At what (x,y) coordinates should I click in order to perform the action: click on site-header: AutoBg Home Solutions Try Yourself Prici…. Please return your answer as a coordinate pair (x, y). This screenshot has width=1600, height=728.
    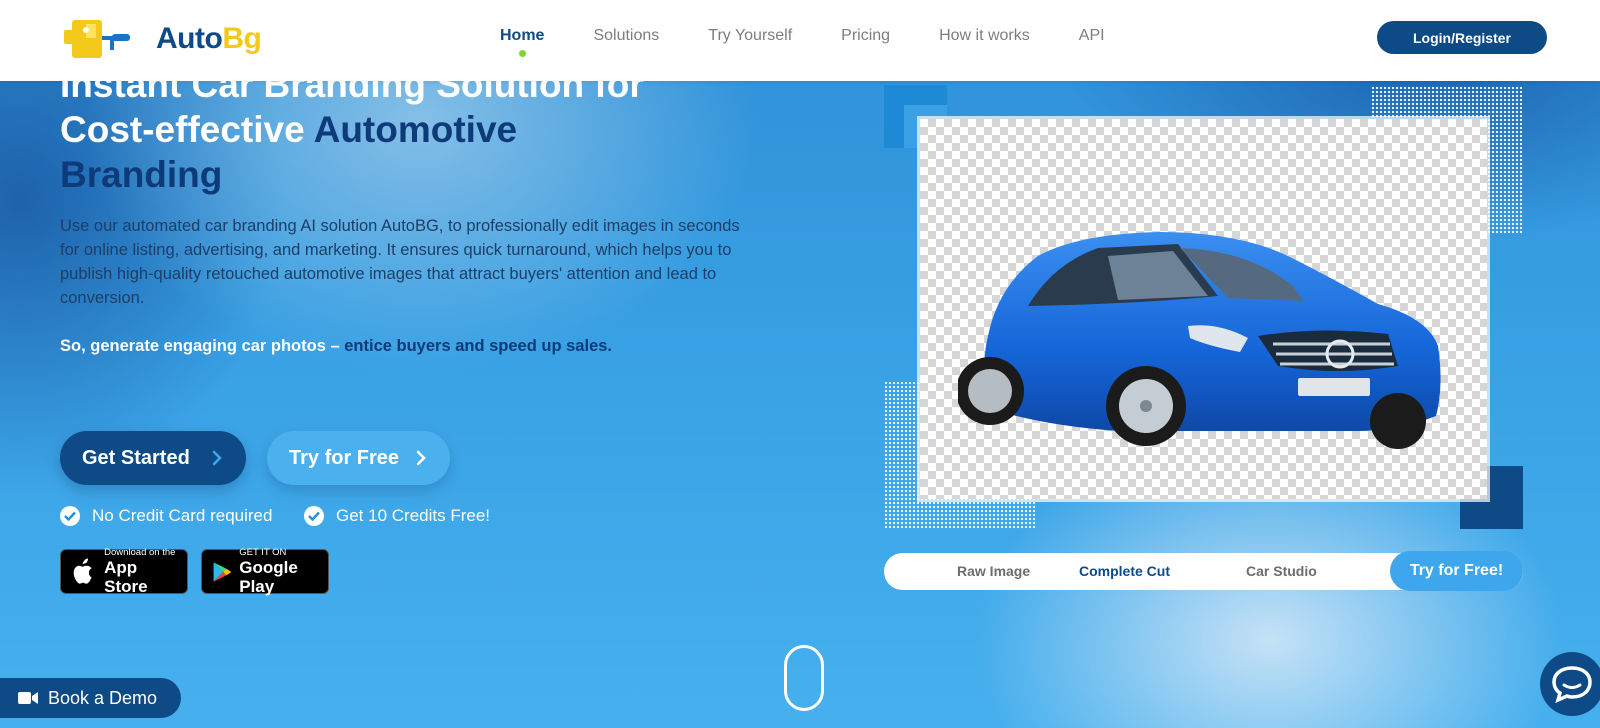
    Looking at the image, I should click on (800, 40).